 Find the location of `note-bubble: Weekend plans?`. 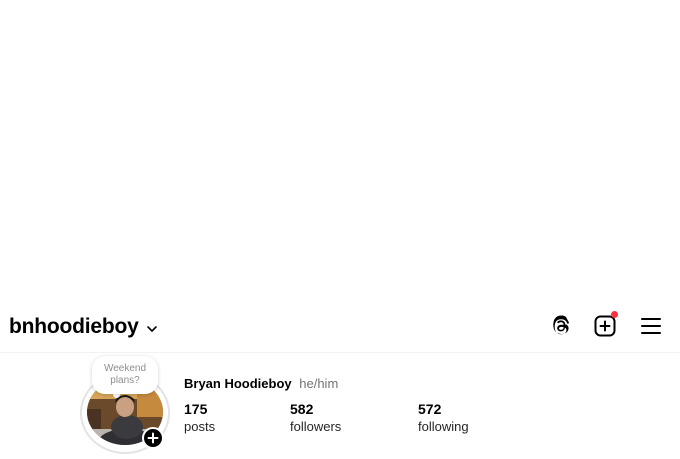

note-bubble: Weekend plans? is located at coordinates (125, 375).